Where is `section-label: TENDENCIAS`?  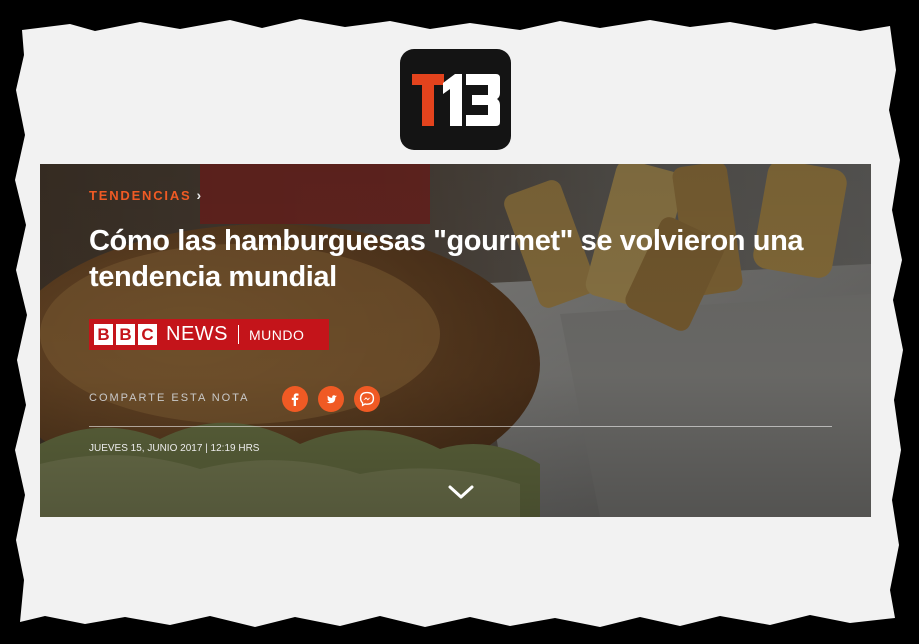 section-label: TENDENCIAS is located at coordinates (140, 195).